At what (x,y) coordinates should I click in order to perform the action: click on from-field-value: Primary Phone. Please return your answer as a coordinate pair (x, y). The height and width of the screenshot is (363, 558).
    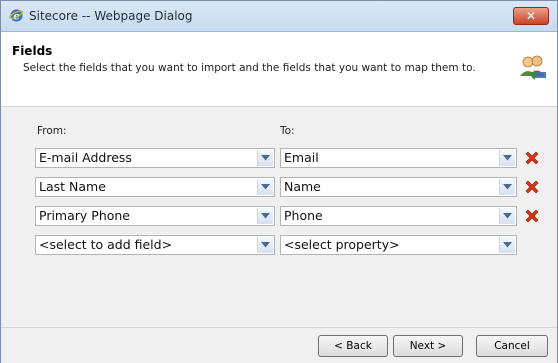
    Looking at the image, I should click on (84, 215).